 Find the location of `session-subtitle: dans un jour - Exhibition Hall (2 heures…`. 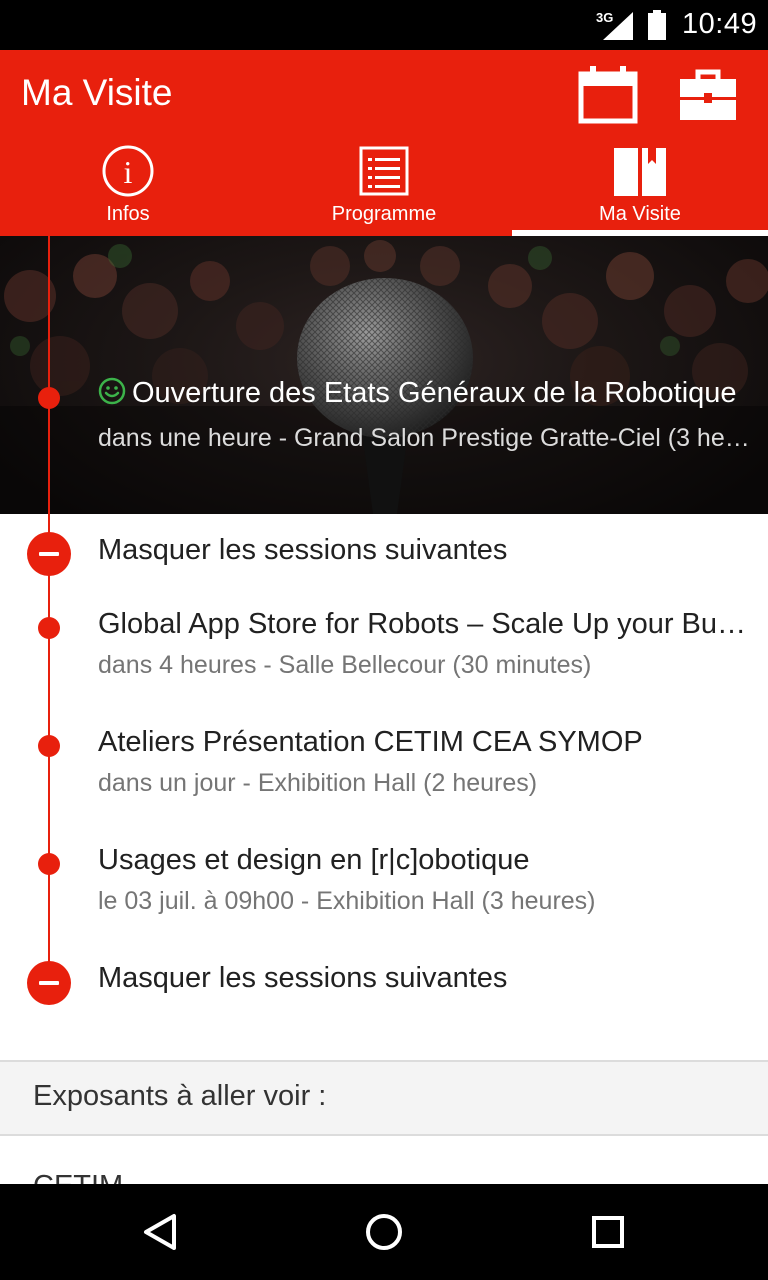

session-subtitle: dans un jour - Exhibition Hall (2 heures… is located at coordinates (318, 783).